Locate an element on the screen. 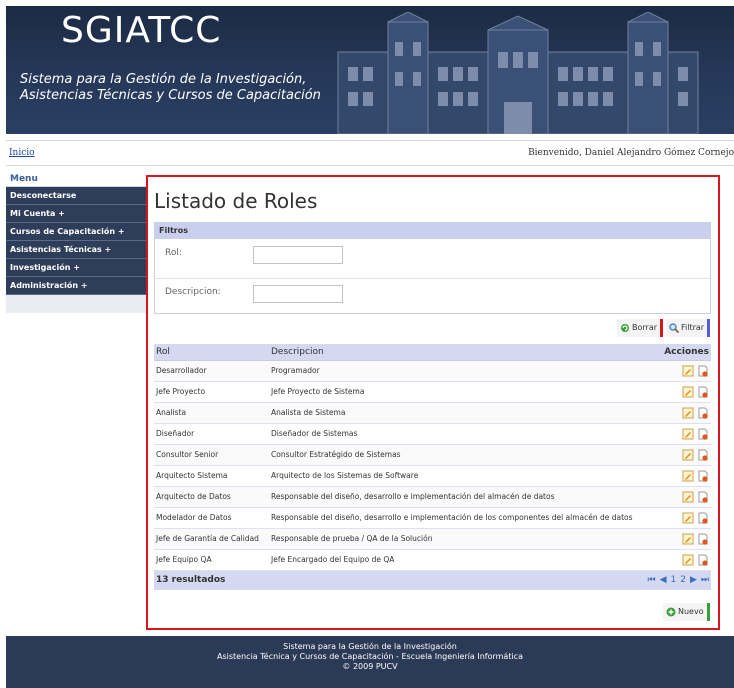 This screenshot has width=734, height=688. filters-title: Filtros is located at coordinates (432, 231).